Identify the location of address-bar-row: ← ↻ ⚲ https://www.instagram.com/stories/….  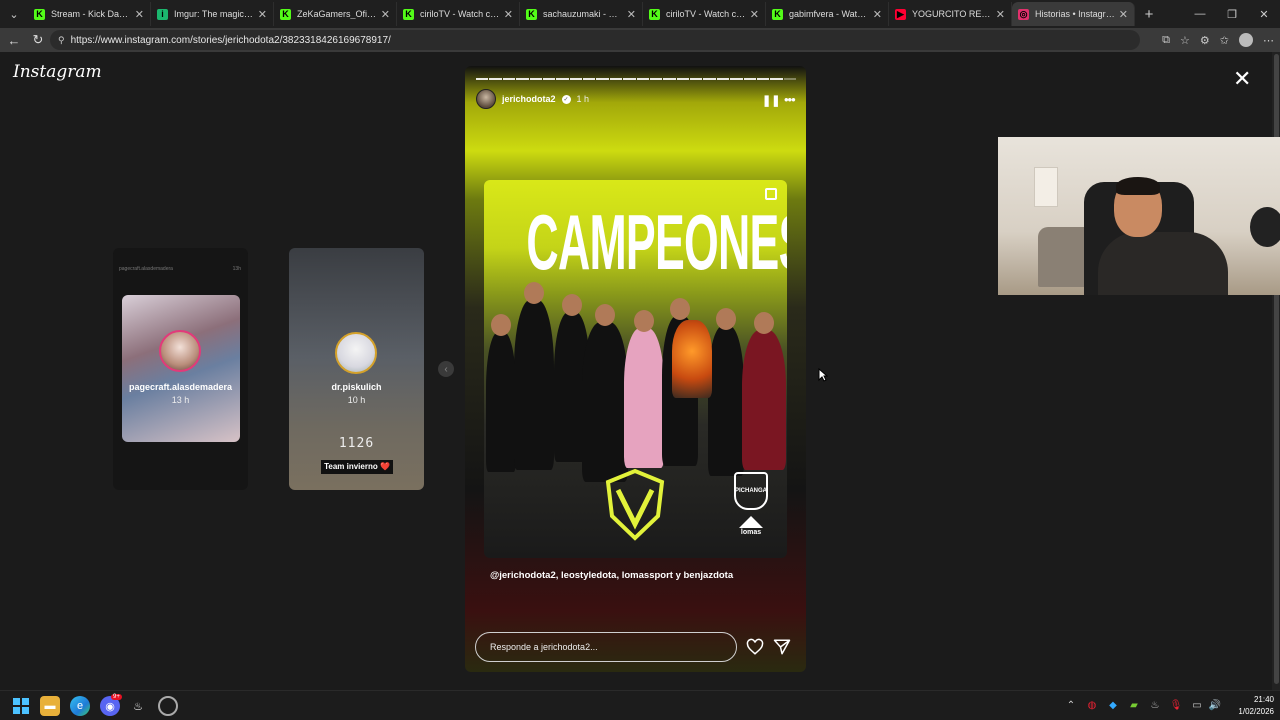
(640, 40).